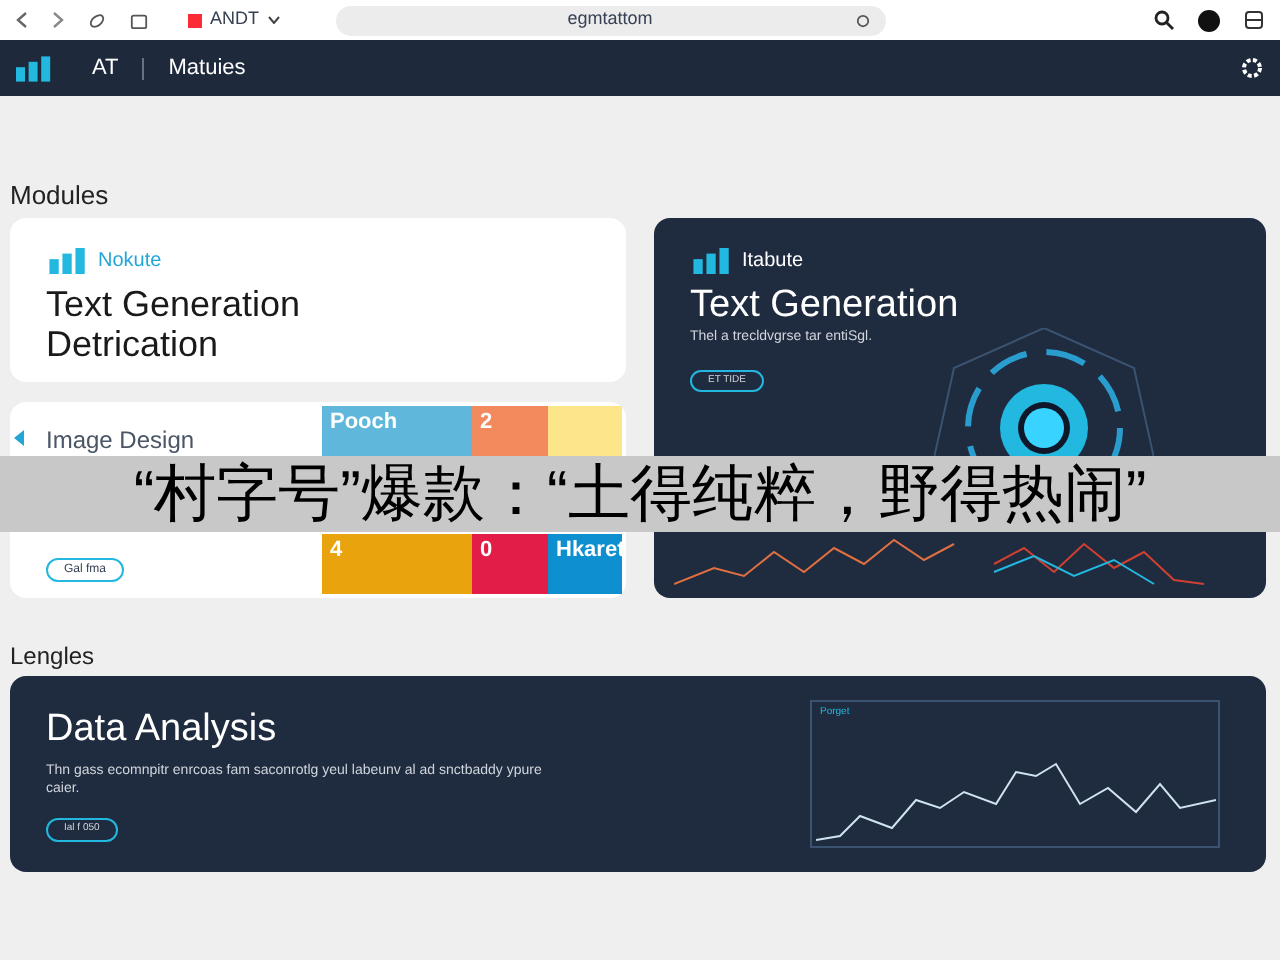 The width and height of the screenshot is (1280, 960). Describe the element at coordinates (318, 300) in the screenshot. I see `module-card: Nokute Text Generation Detrication` at that location.